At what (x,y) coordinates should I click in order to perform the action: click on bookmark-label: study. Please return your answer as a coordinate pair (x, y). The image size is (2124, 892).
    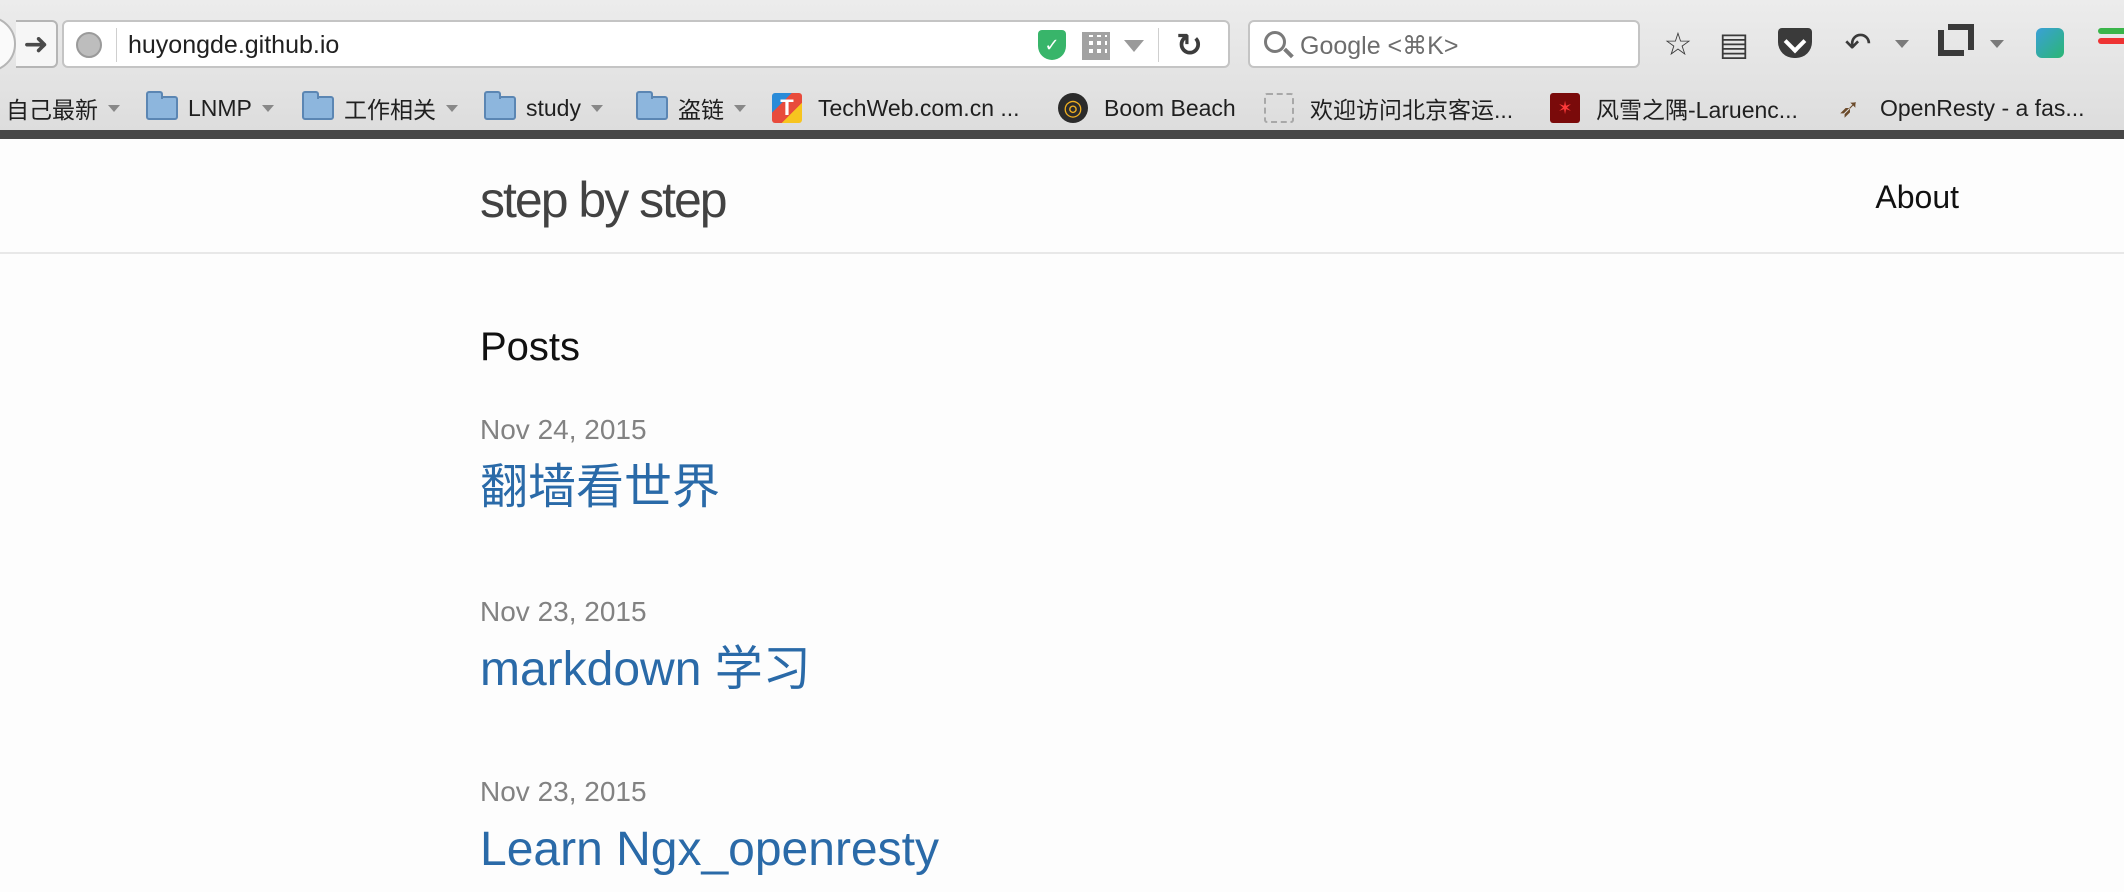
    Looking at the image, I should click on (553, 107).